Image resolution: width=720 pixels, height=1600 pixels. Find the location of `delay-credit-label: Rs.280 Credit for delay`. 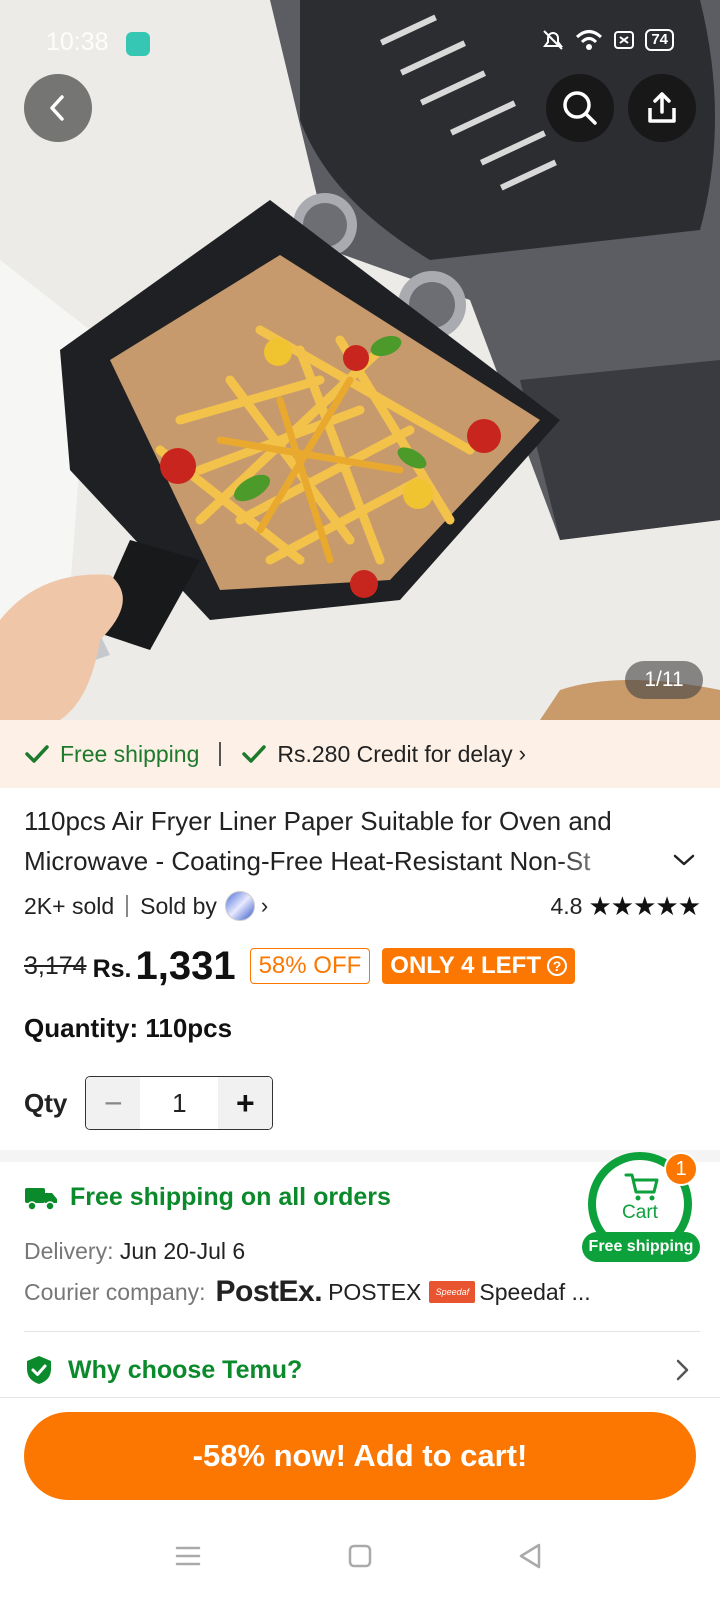

delay-credit-label: Rs.280 Credit for delay is located at coordinates (395, 753).